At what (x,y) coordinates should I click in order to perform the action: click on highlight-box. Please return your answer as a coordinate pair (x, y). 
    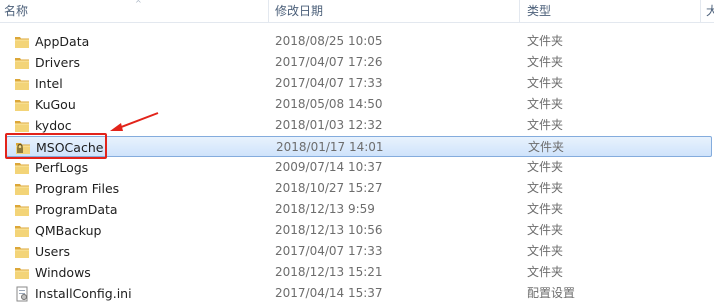
    Looking at the image, I should click on (56, 146).